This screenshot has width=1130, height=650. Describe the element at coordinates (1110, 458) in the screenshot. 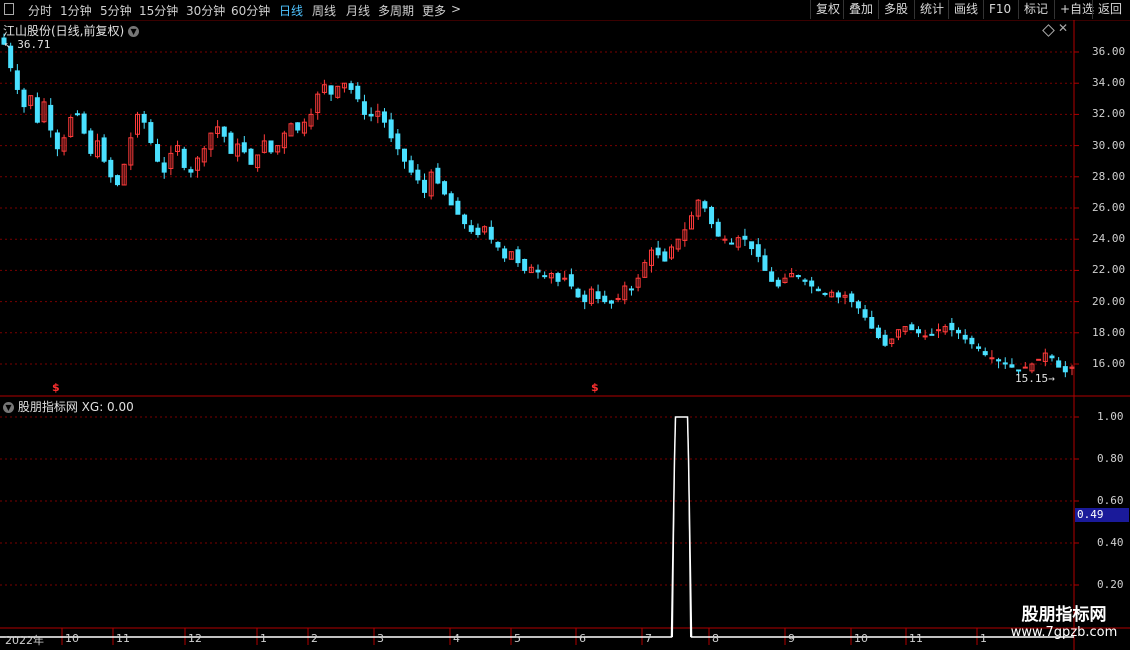

I see `indicator-y-tick: 0.80` at that location.